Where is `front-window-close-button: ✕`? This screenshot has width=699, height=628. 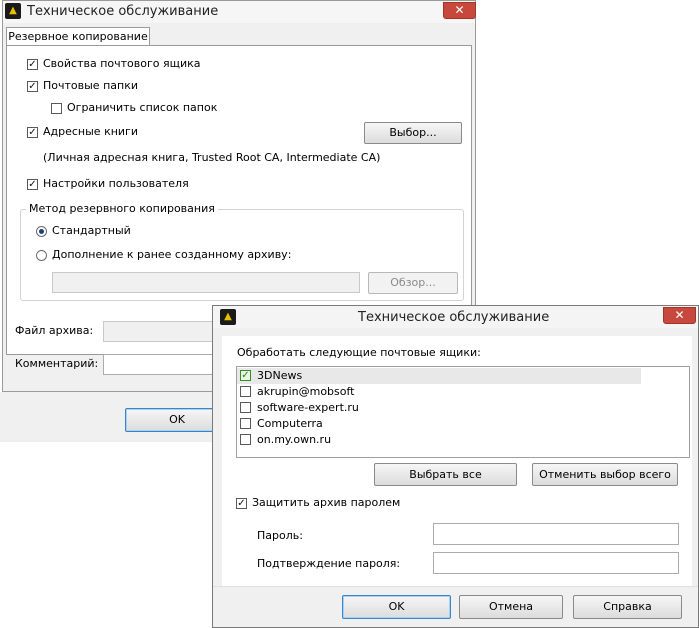
front-window-close-button: ✕ is located at coordinates (679, 315).